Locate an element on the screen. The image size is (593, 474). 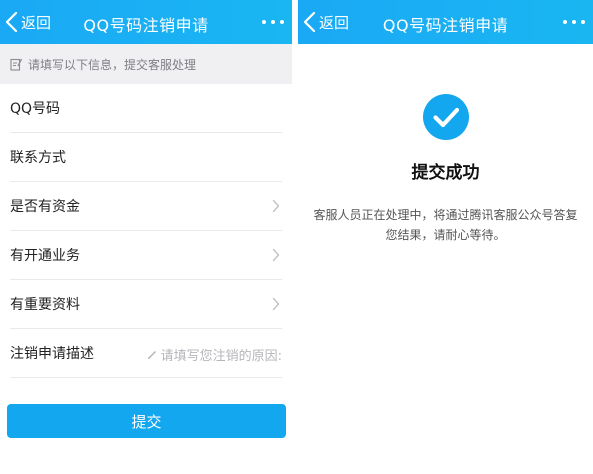
qq-number-field: QQ号码 is located at coordinates (146, 108).